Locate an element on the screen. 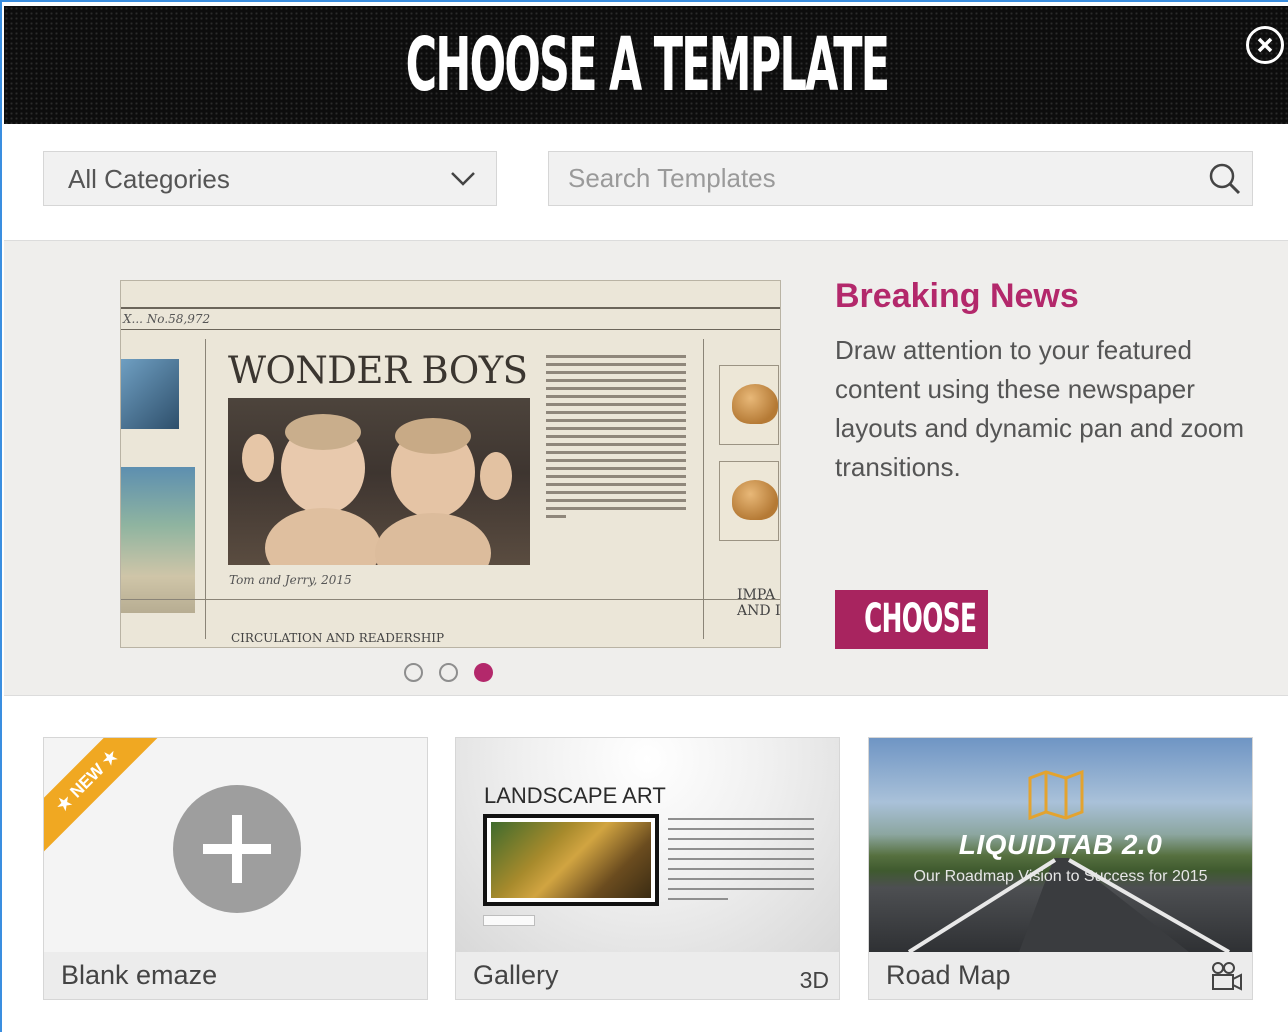  newspaper-footer-headline: CIRCULATION AND READERSHIP is located at coordinates (338, 638).